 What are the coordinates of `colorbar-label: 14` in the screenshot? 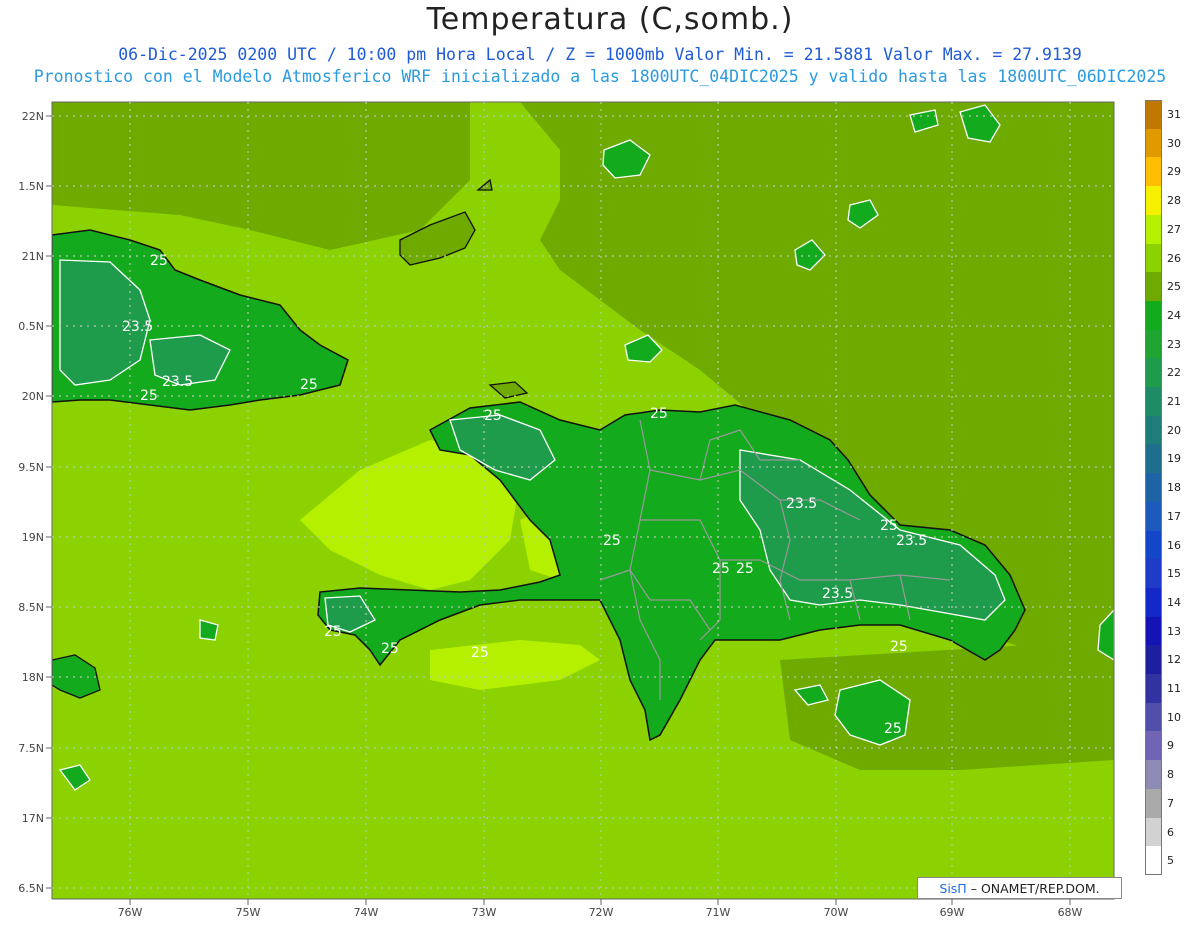 It's located at (1174, 602).